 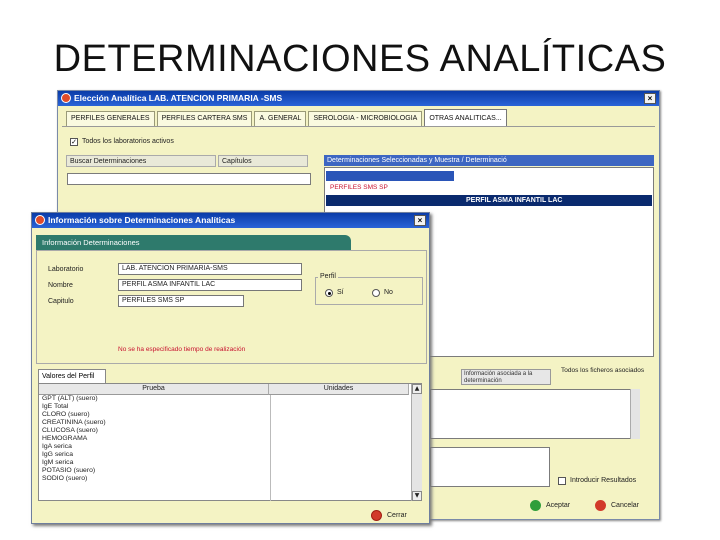 I want to click on scroll-down-icon: ▼, so click(x=417, y=496).